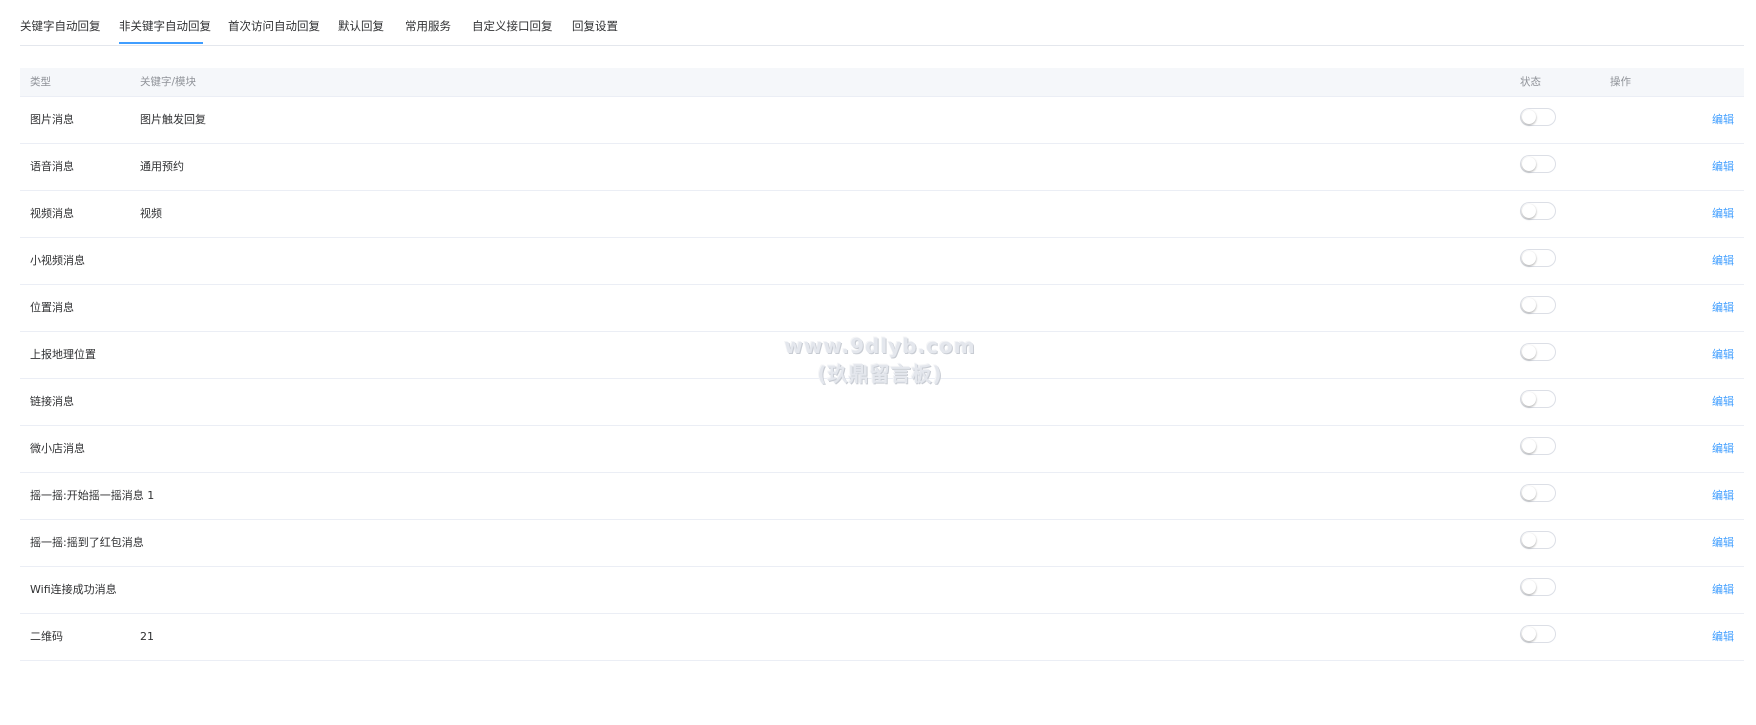 The width and height of the screenshot is (1756, 725). What do you see at coordinates (73, 589) in the screenshot?
I see `row-type: Wifi连接成功消息` at bounding box center [73, 589].